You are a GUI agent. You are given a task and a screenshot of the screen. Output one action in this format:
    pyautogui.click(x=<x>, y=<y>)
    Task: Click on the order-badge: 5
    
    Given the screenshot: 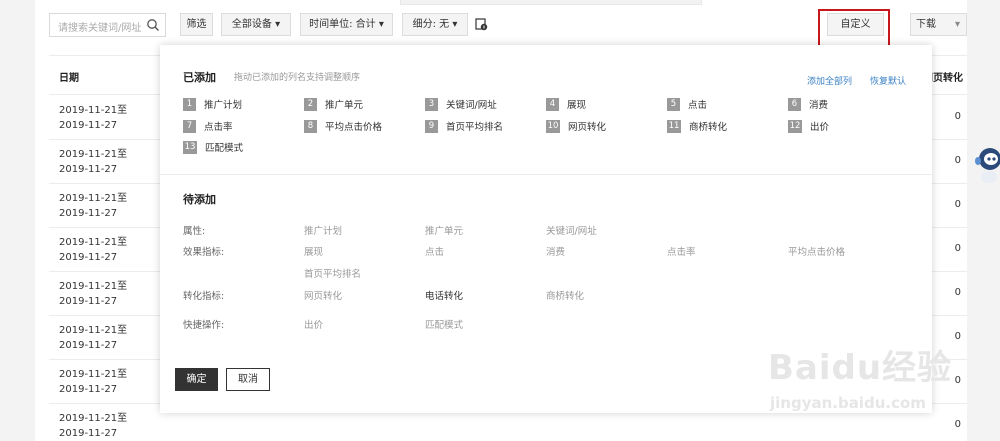 What is the action you would take?
    pyautogui.click(x=673, y=104)
    